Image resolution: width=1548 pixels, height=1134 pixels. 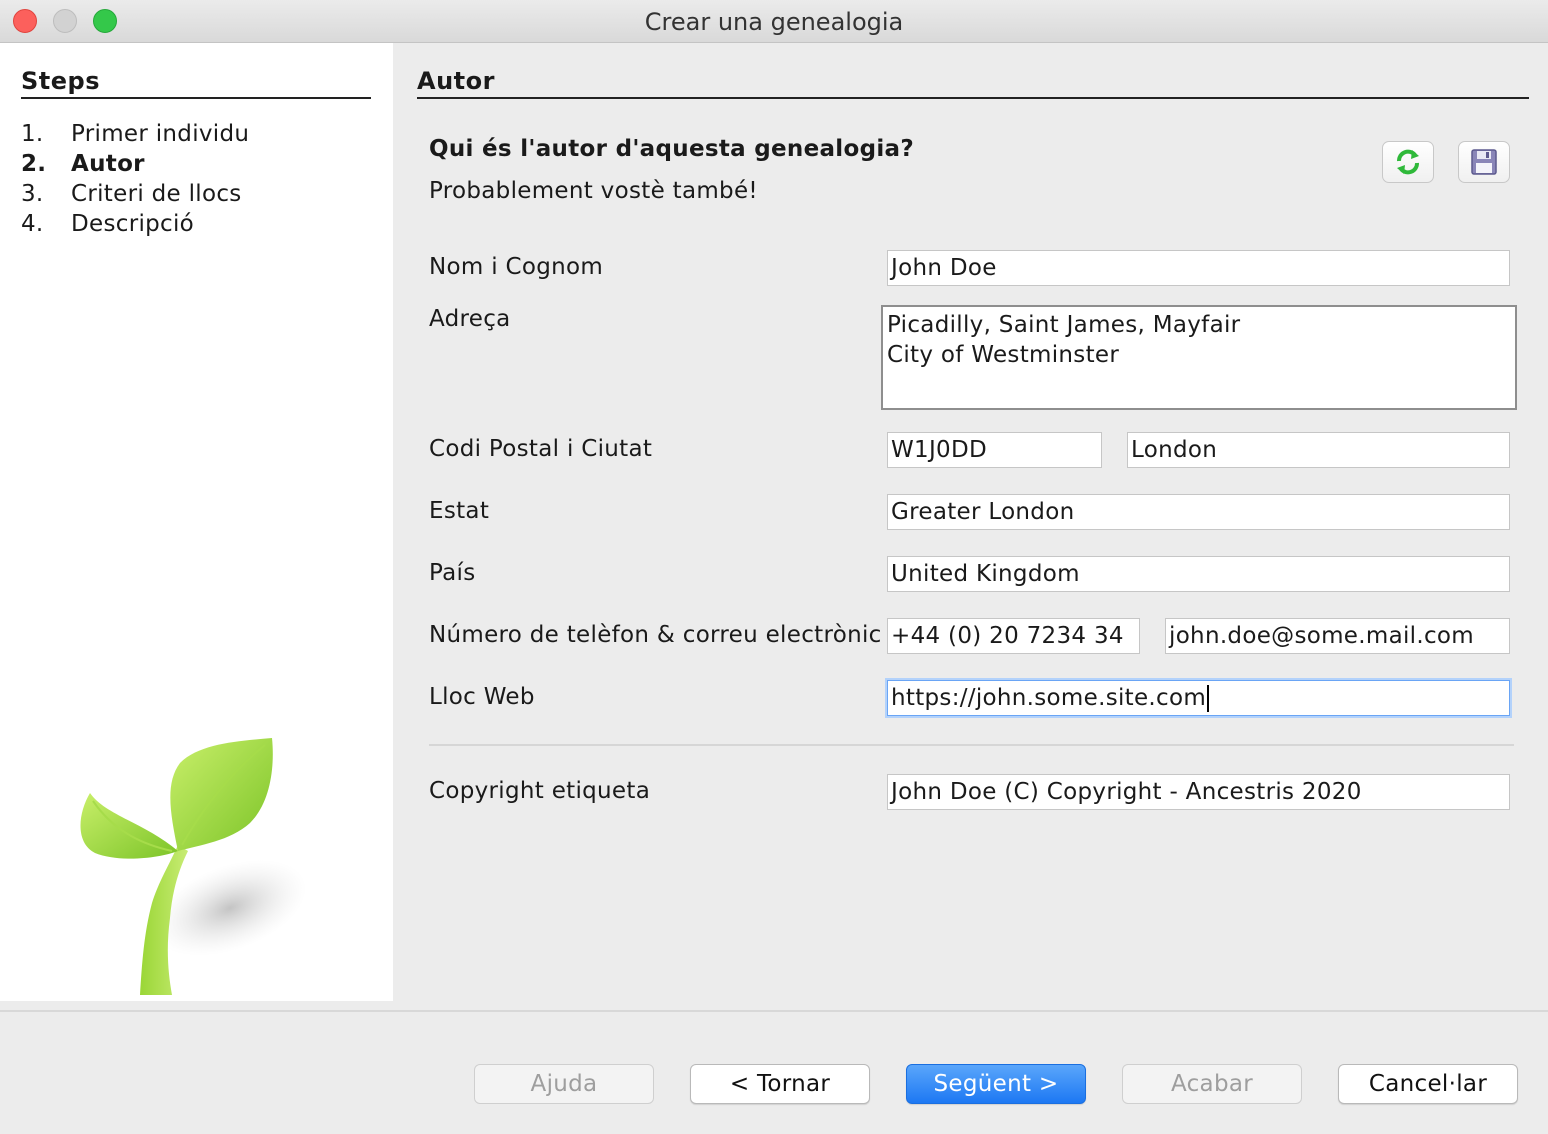 I want to click on step-number: 2., so click(x=34, y=164).